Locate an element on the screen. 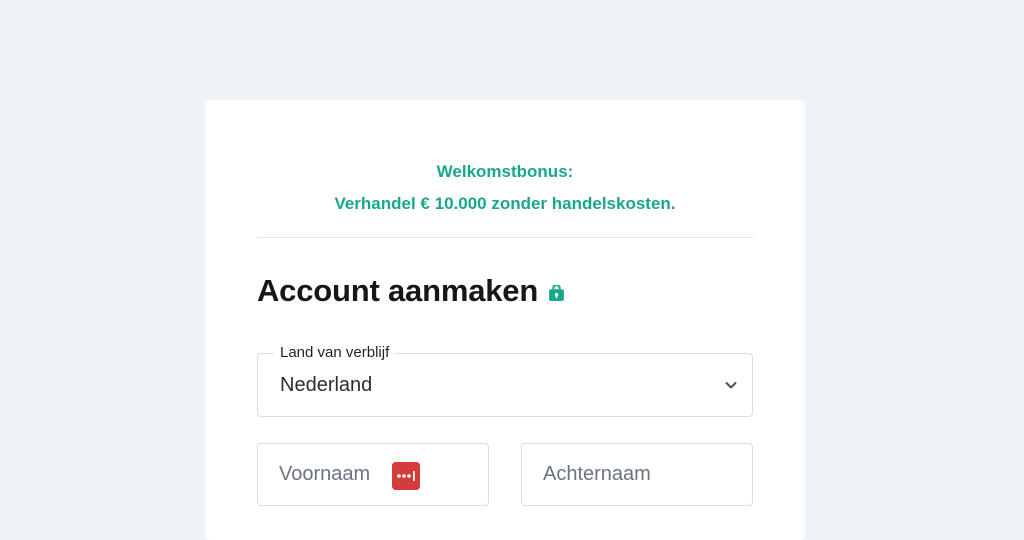 This screenshot has width=1024, height=540. promo-heading: Welkomstbonus: is located at coordinates (505, 171).